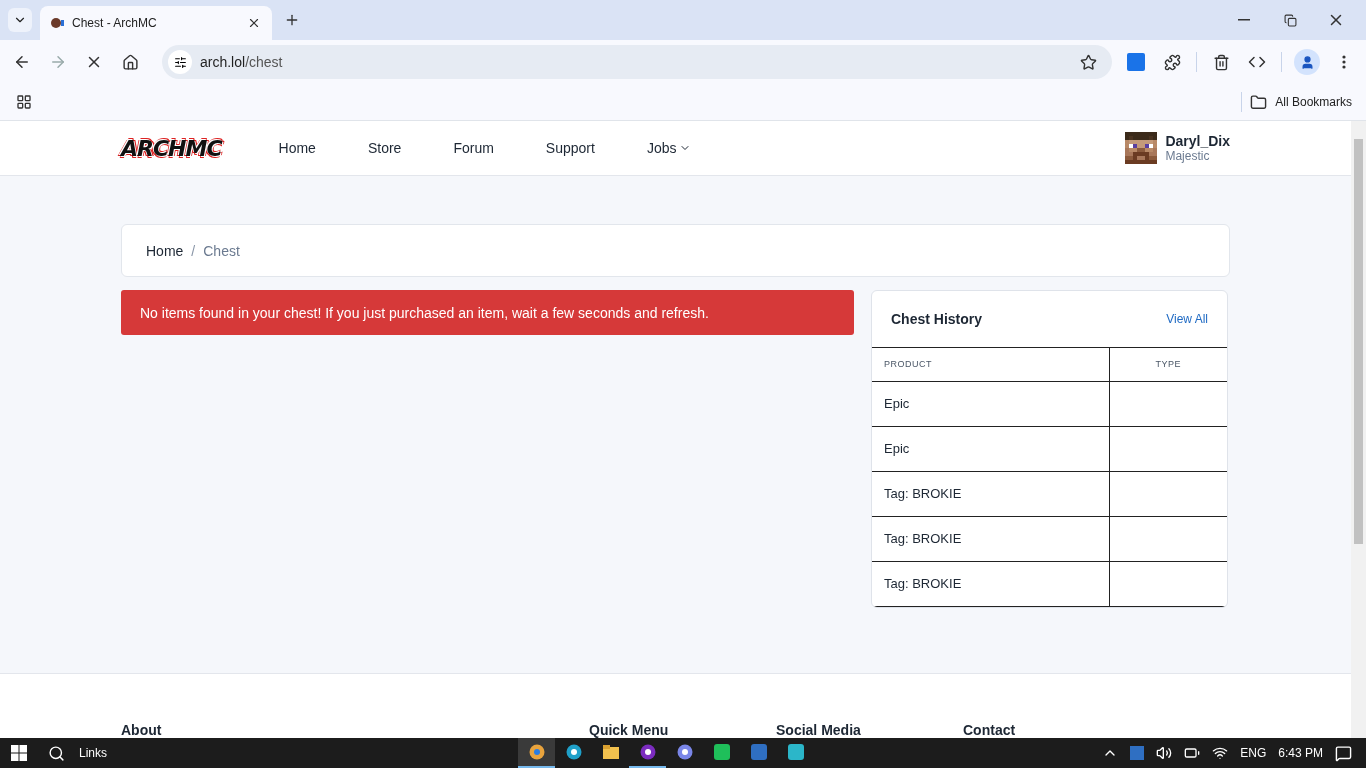 This screenshot has width=1366, height=768. What do you see at coordinates (19, 753) in the screenshot?
I see `windows-logo-icon` at bounding box center [19, 753].